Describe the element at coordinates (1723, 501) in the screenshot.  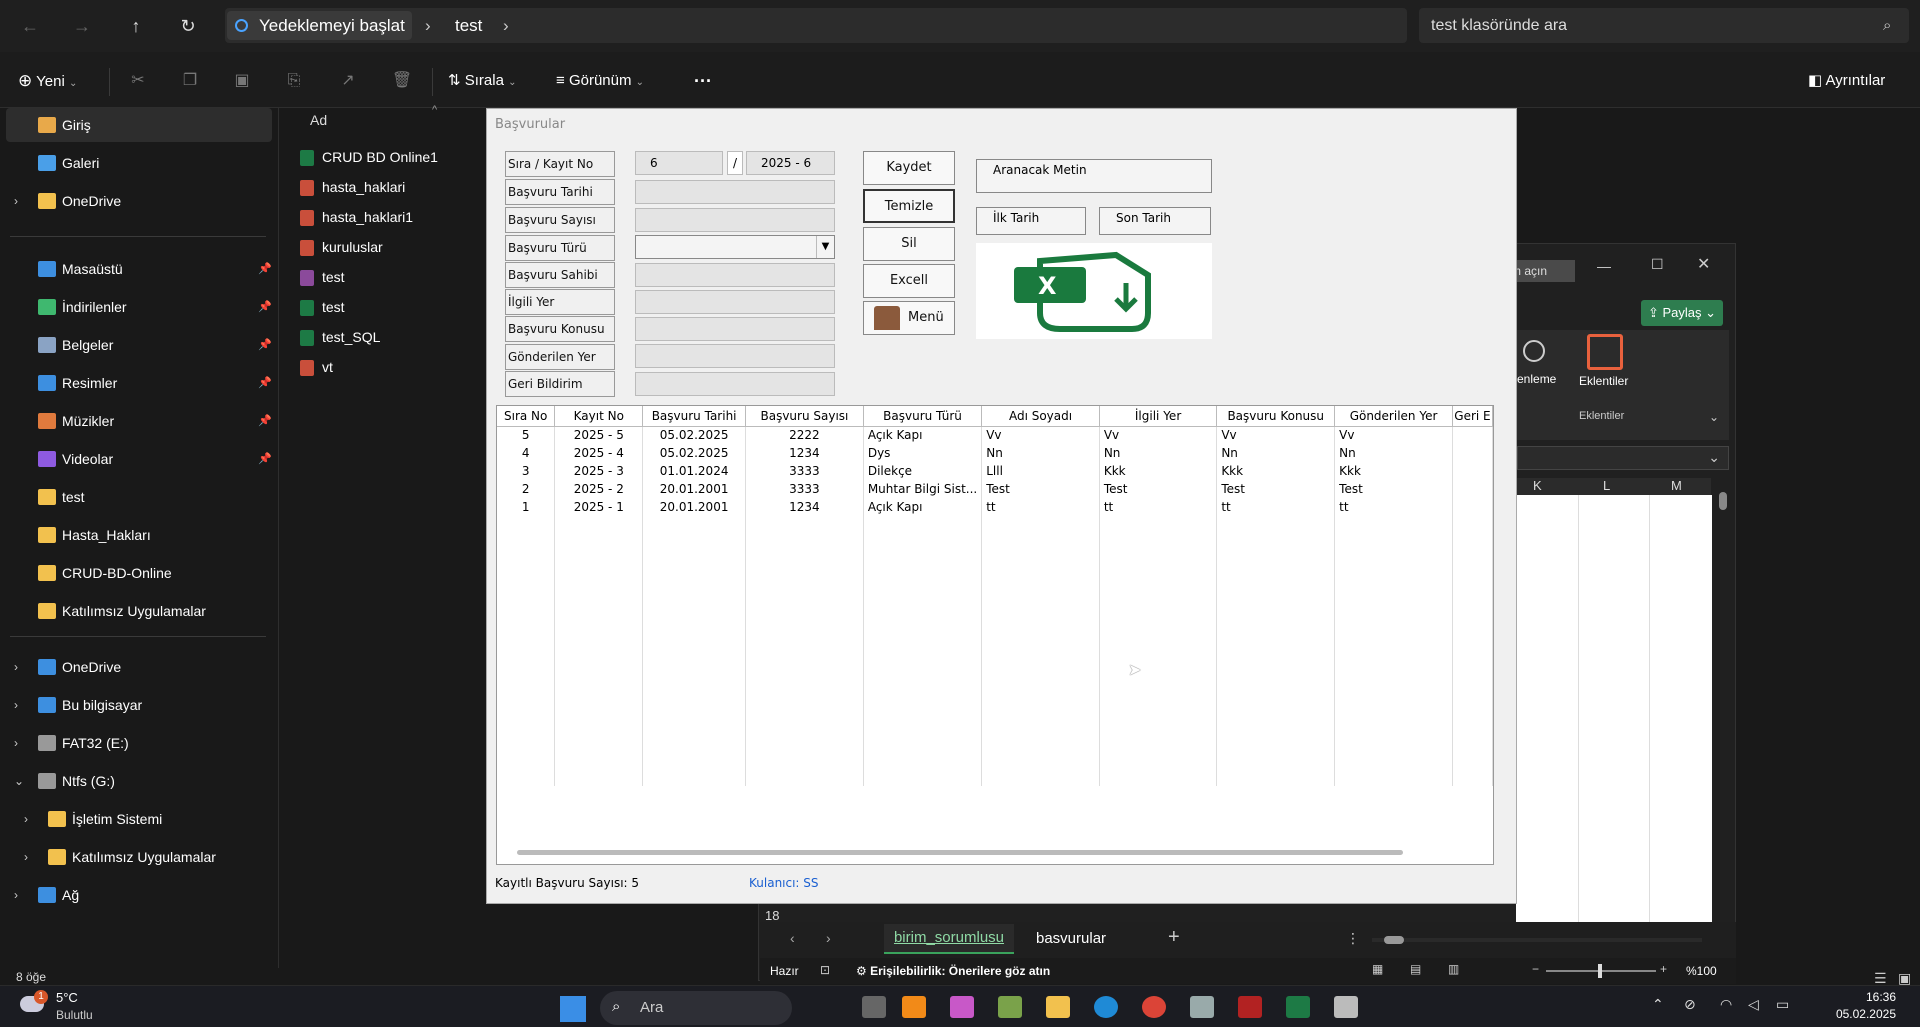
I see `scrollbar-thumb` at that location.